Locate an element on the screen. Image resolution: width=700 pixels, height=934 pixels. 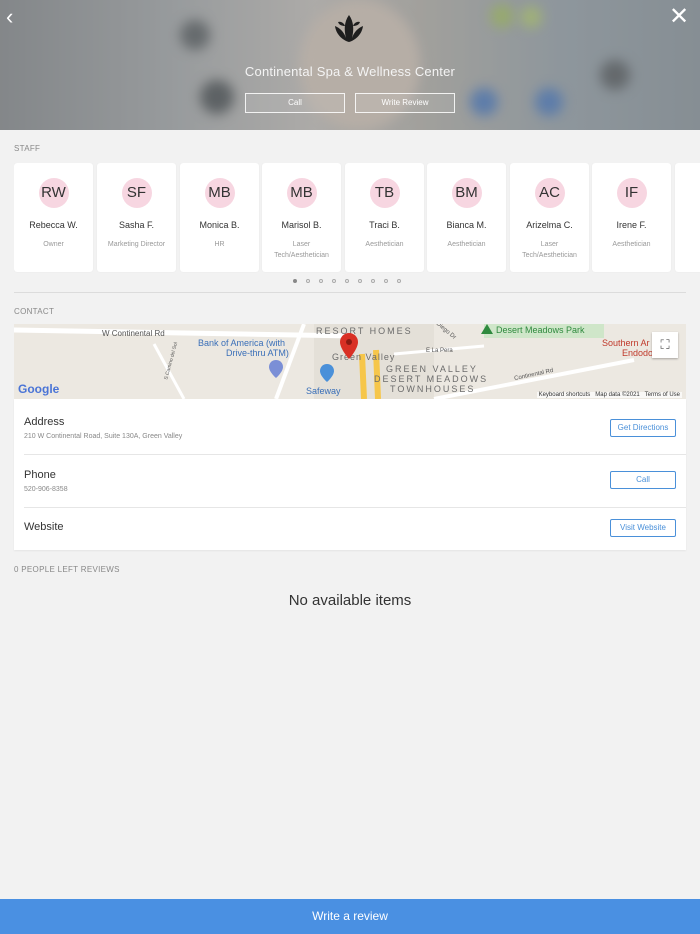
website-title: Website is located at coordinates (44, 527).